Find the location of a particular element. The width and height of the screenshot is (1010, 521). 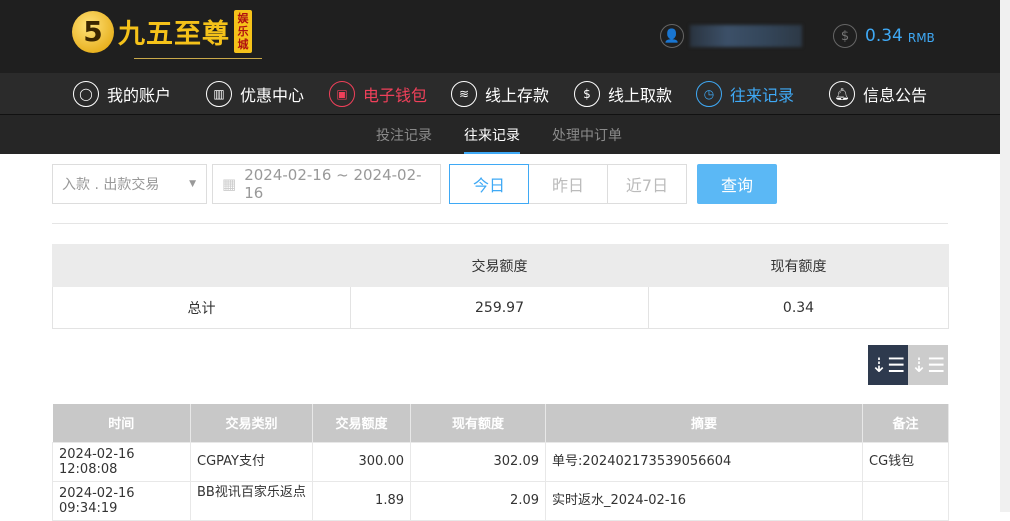

sort-asc-button: ⇣☰ is located at coordinates (928, 365).